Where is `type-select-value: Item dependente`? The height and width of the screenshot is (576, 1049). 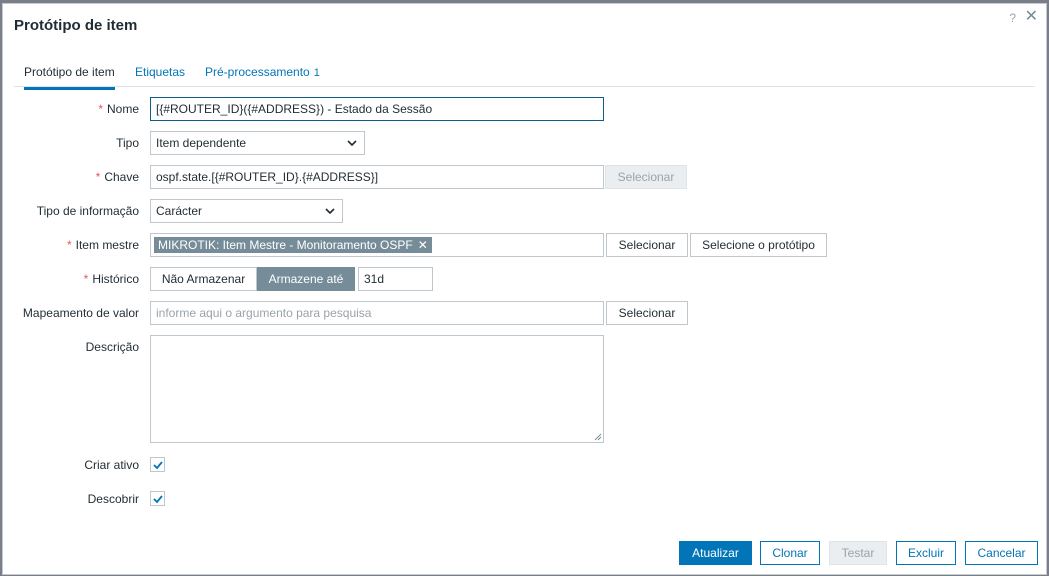 type-select-value: Item dependente is located at coordinates (201, 143).